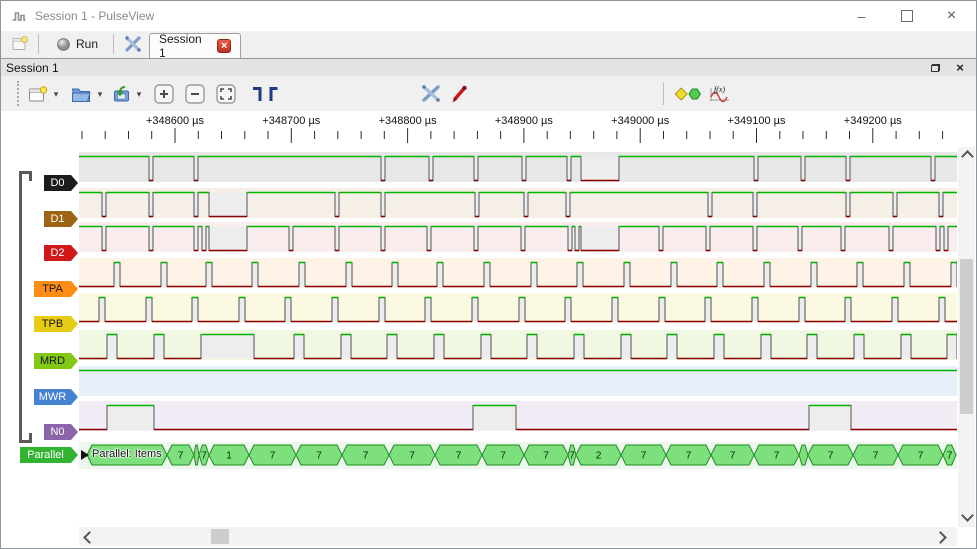 The width and height of the screenshot is (977, 549). What do you see at coordinates (139, 94) in the screenshot?
I see `save-dropdown: ▾` at bounding box center [139, 94].